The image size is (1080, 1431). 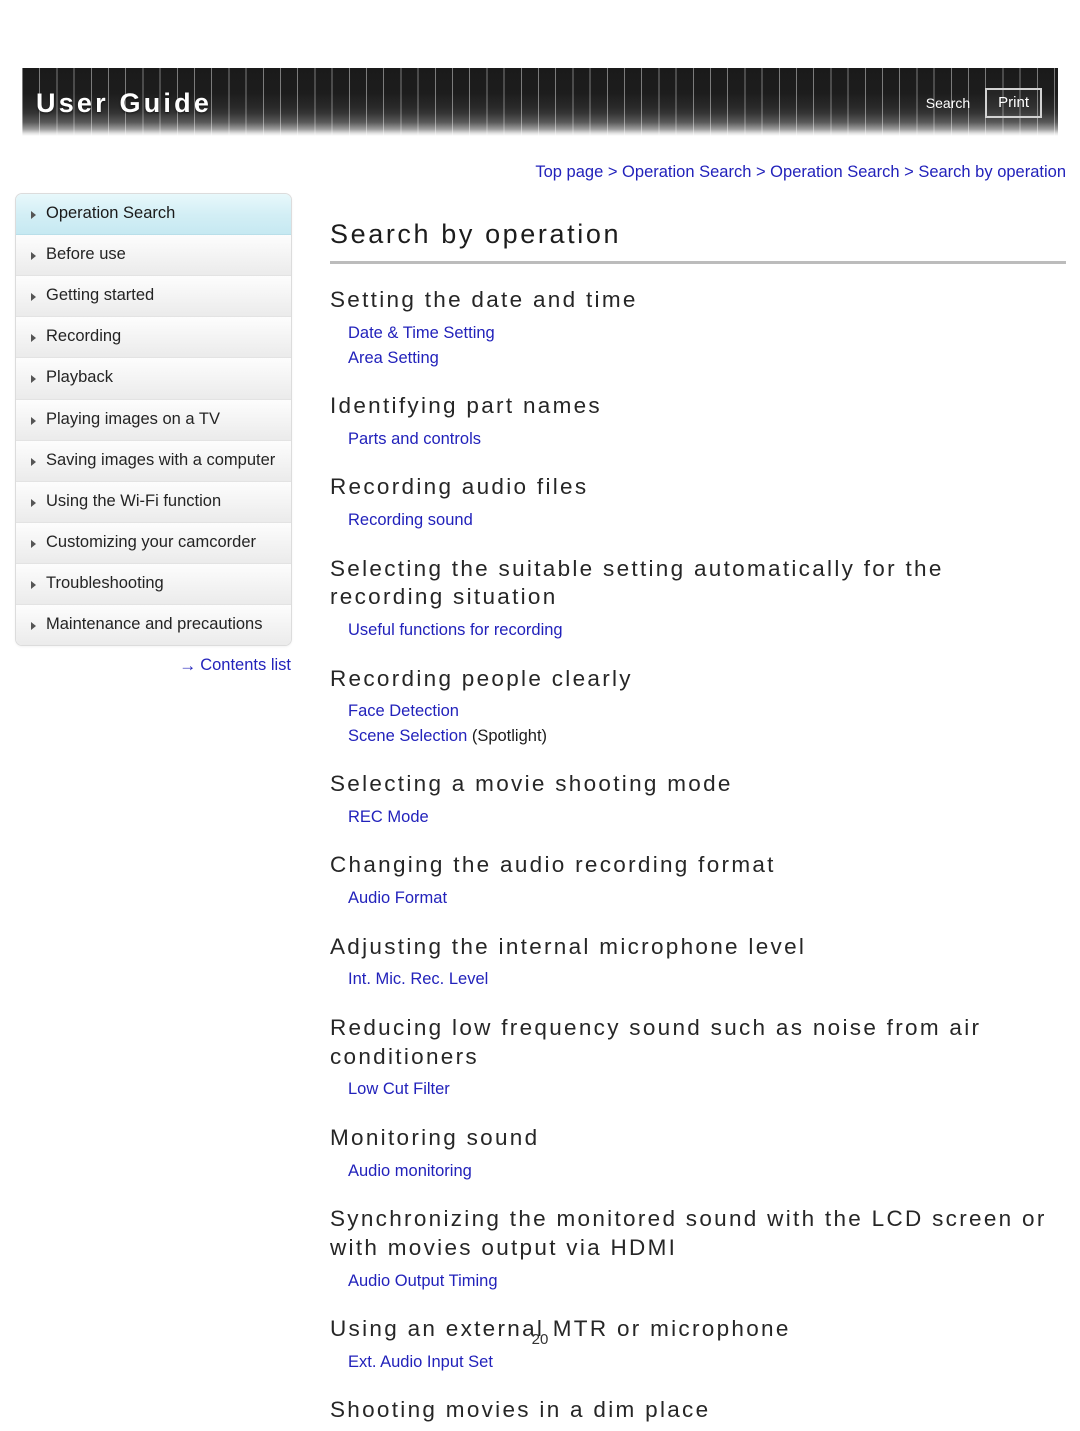 I want to click on section-heading: Adjusting the internal microphone level, so click(x=568, y=946).